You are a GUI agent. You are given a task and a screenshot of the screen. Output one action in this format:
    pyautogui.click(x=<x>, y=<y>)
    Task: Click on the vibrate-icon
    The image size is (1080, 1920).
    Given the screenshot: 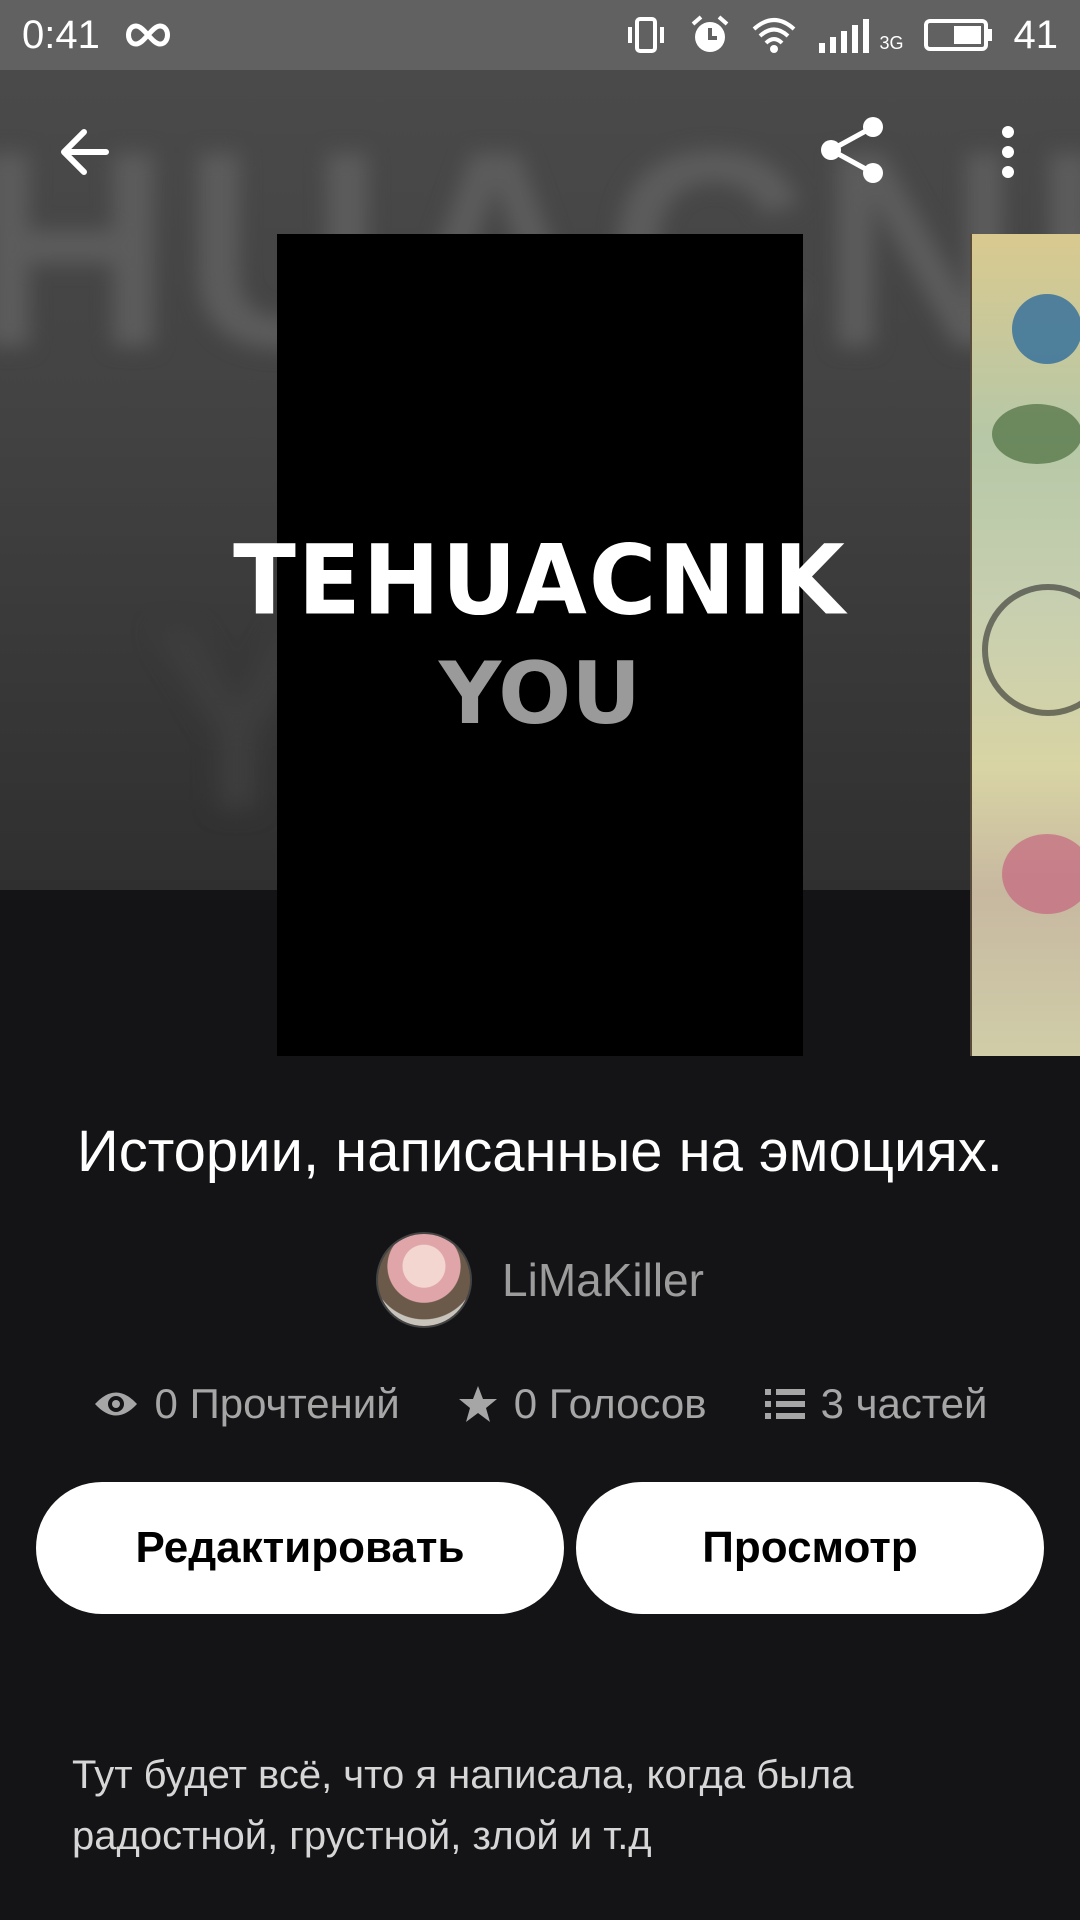 What is the action you would take?
    pyautogui.click(x=646, y=35)
    